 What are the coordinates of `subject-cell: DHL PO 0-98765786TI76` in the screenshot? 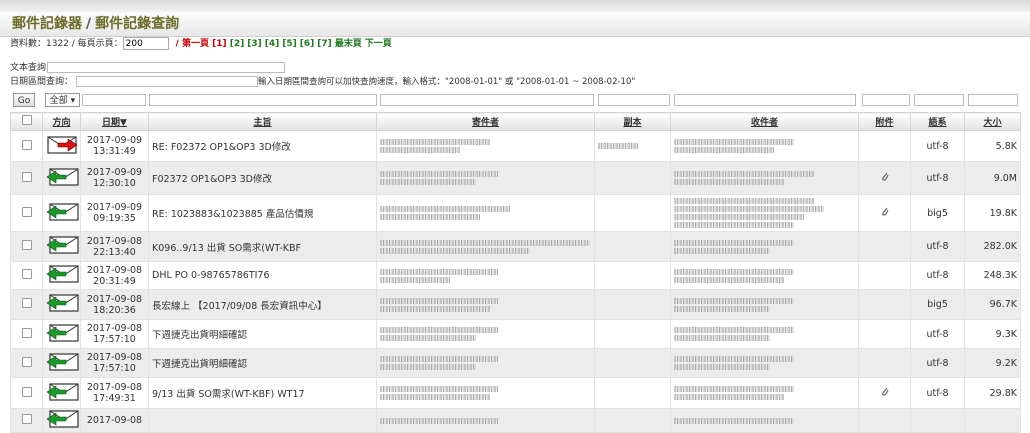 It's located at (262, 275).